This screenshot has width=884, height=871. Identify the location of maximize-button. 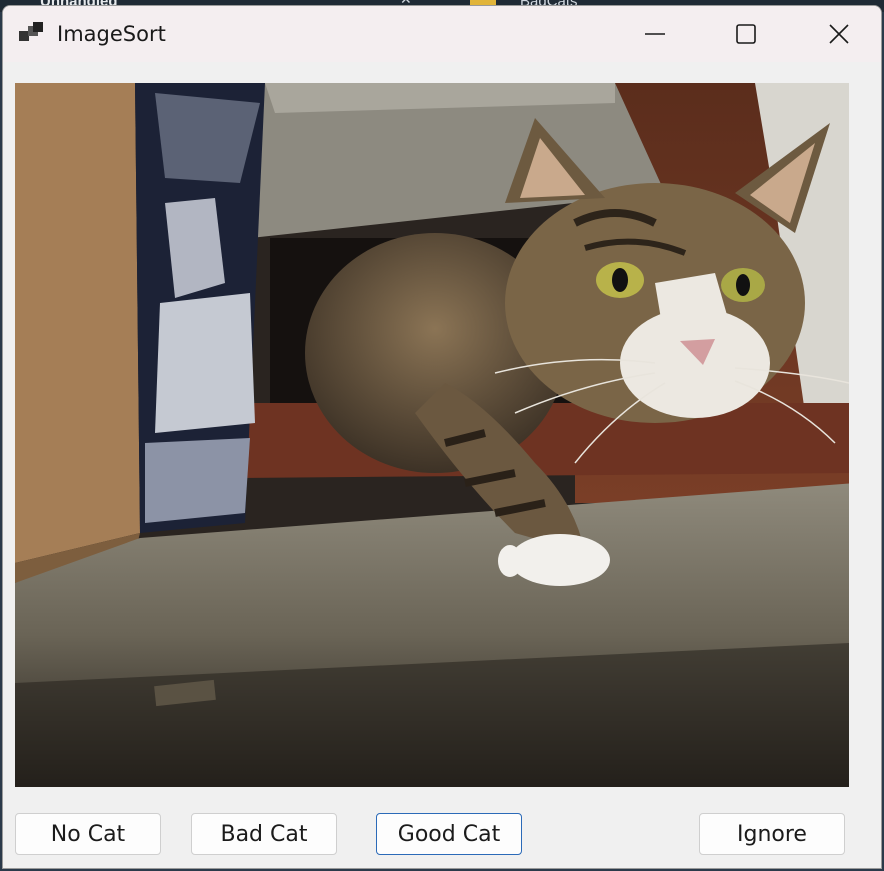
(746, 34).